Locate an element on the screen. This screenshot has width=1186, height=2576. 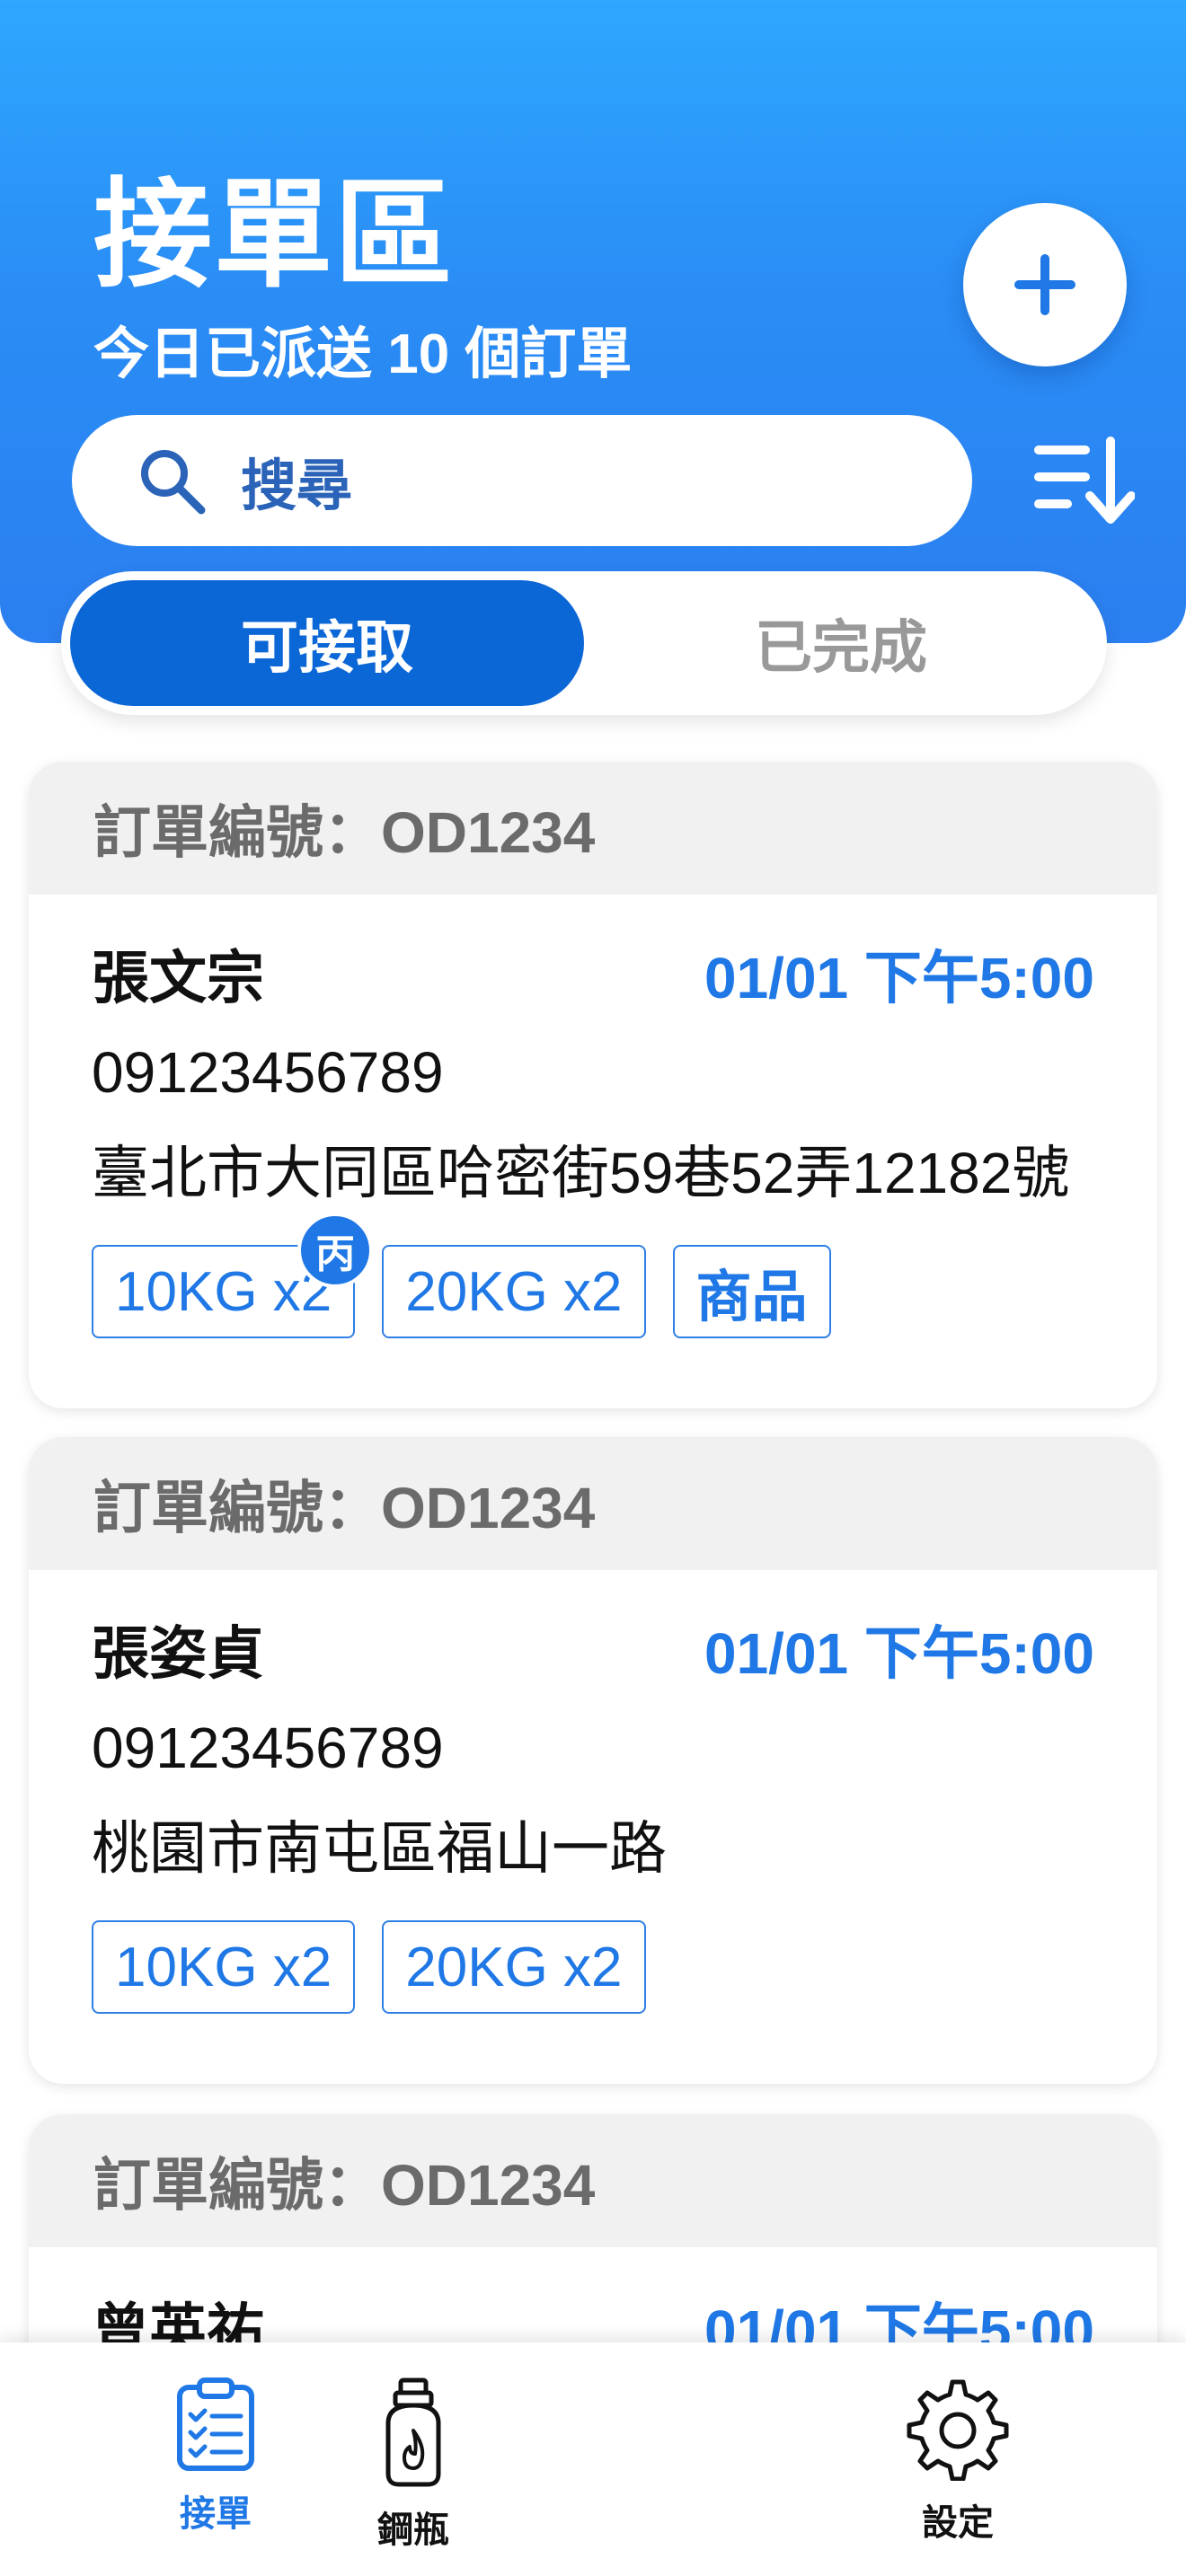
customer-address: 臺北市大同區哈密街59巷52弄12182號 is located at coordinates (581, 1173).